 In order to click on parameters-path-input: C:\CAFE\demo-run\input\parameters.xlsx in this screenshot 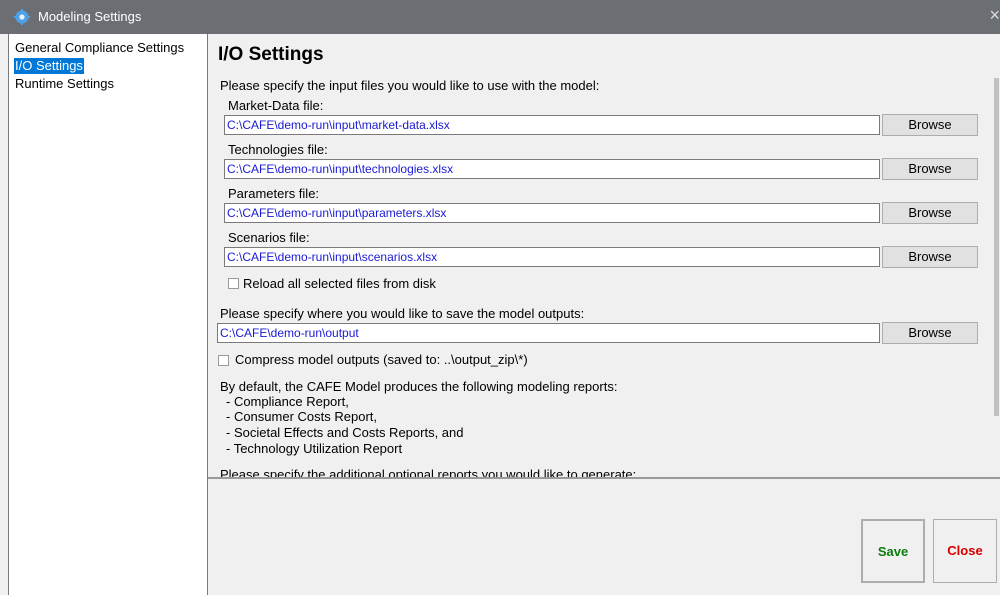, I will do `click(552, 213)`.